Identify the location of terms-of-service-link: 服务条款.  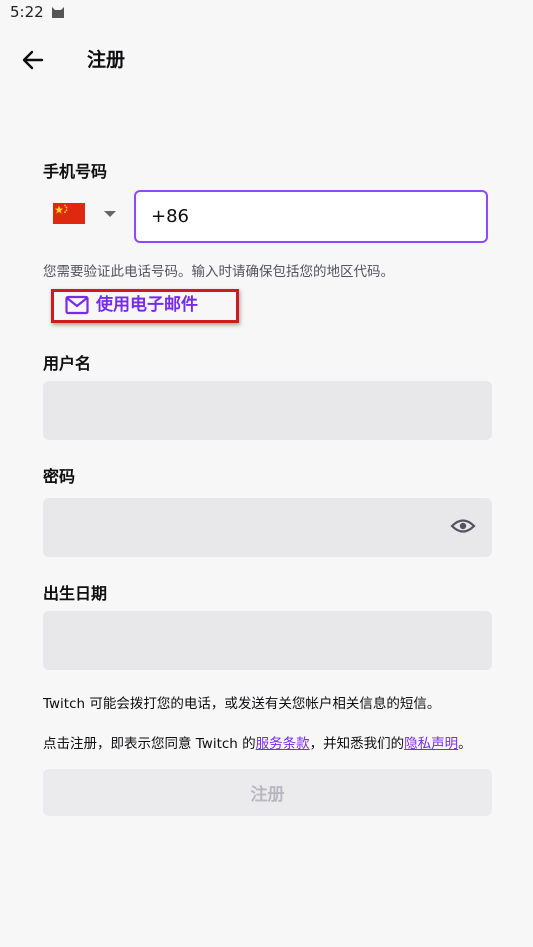
(283, 744).